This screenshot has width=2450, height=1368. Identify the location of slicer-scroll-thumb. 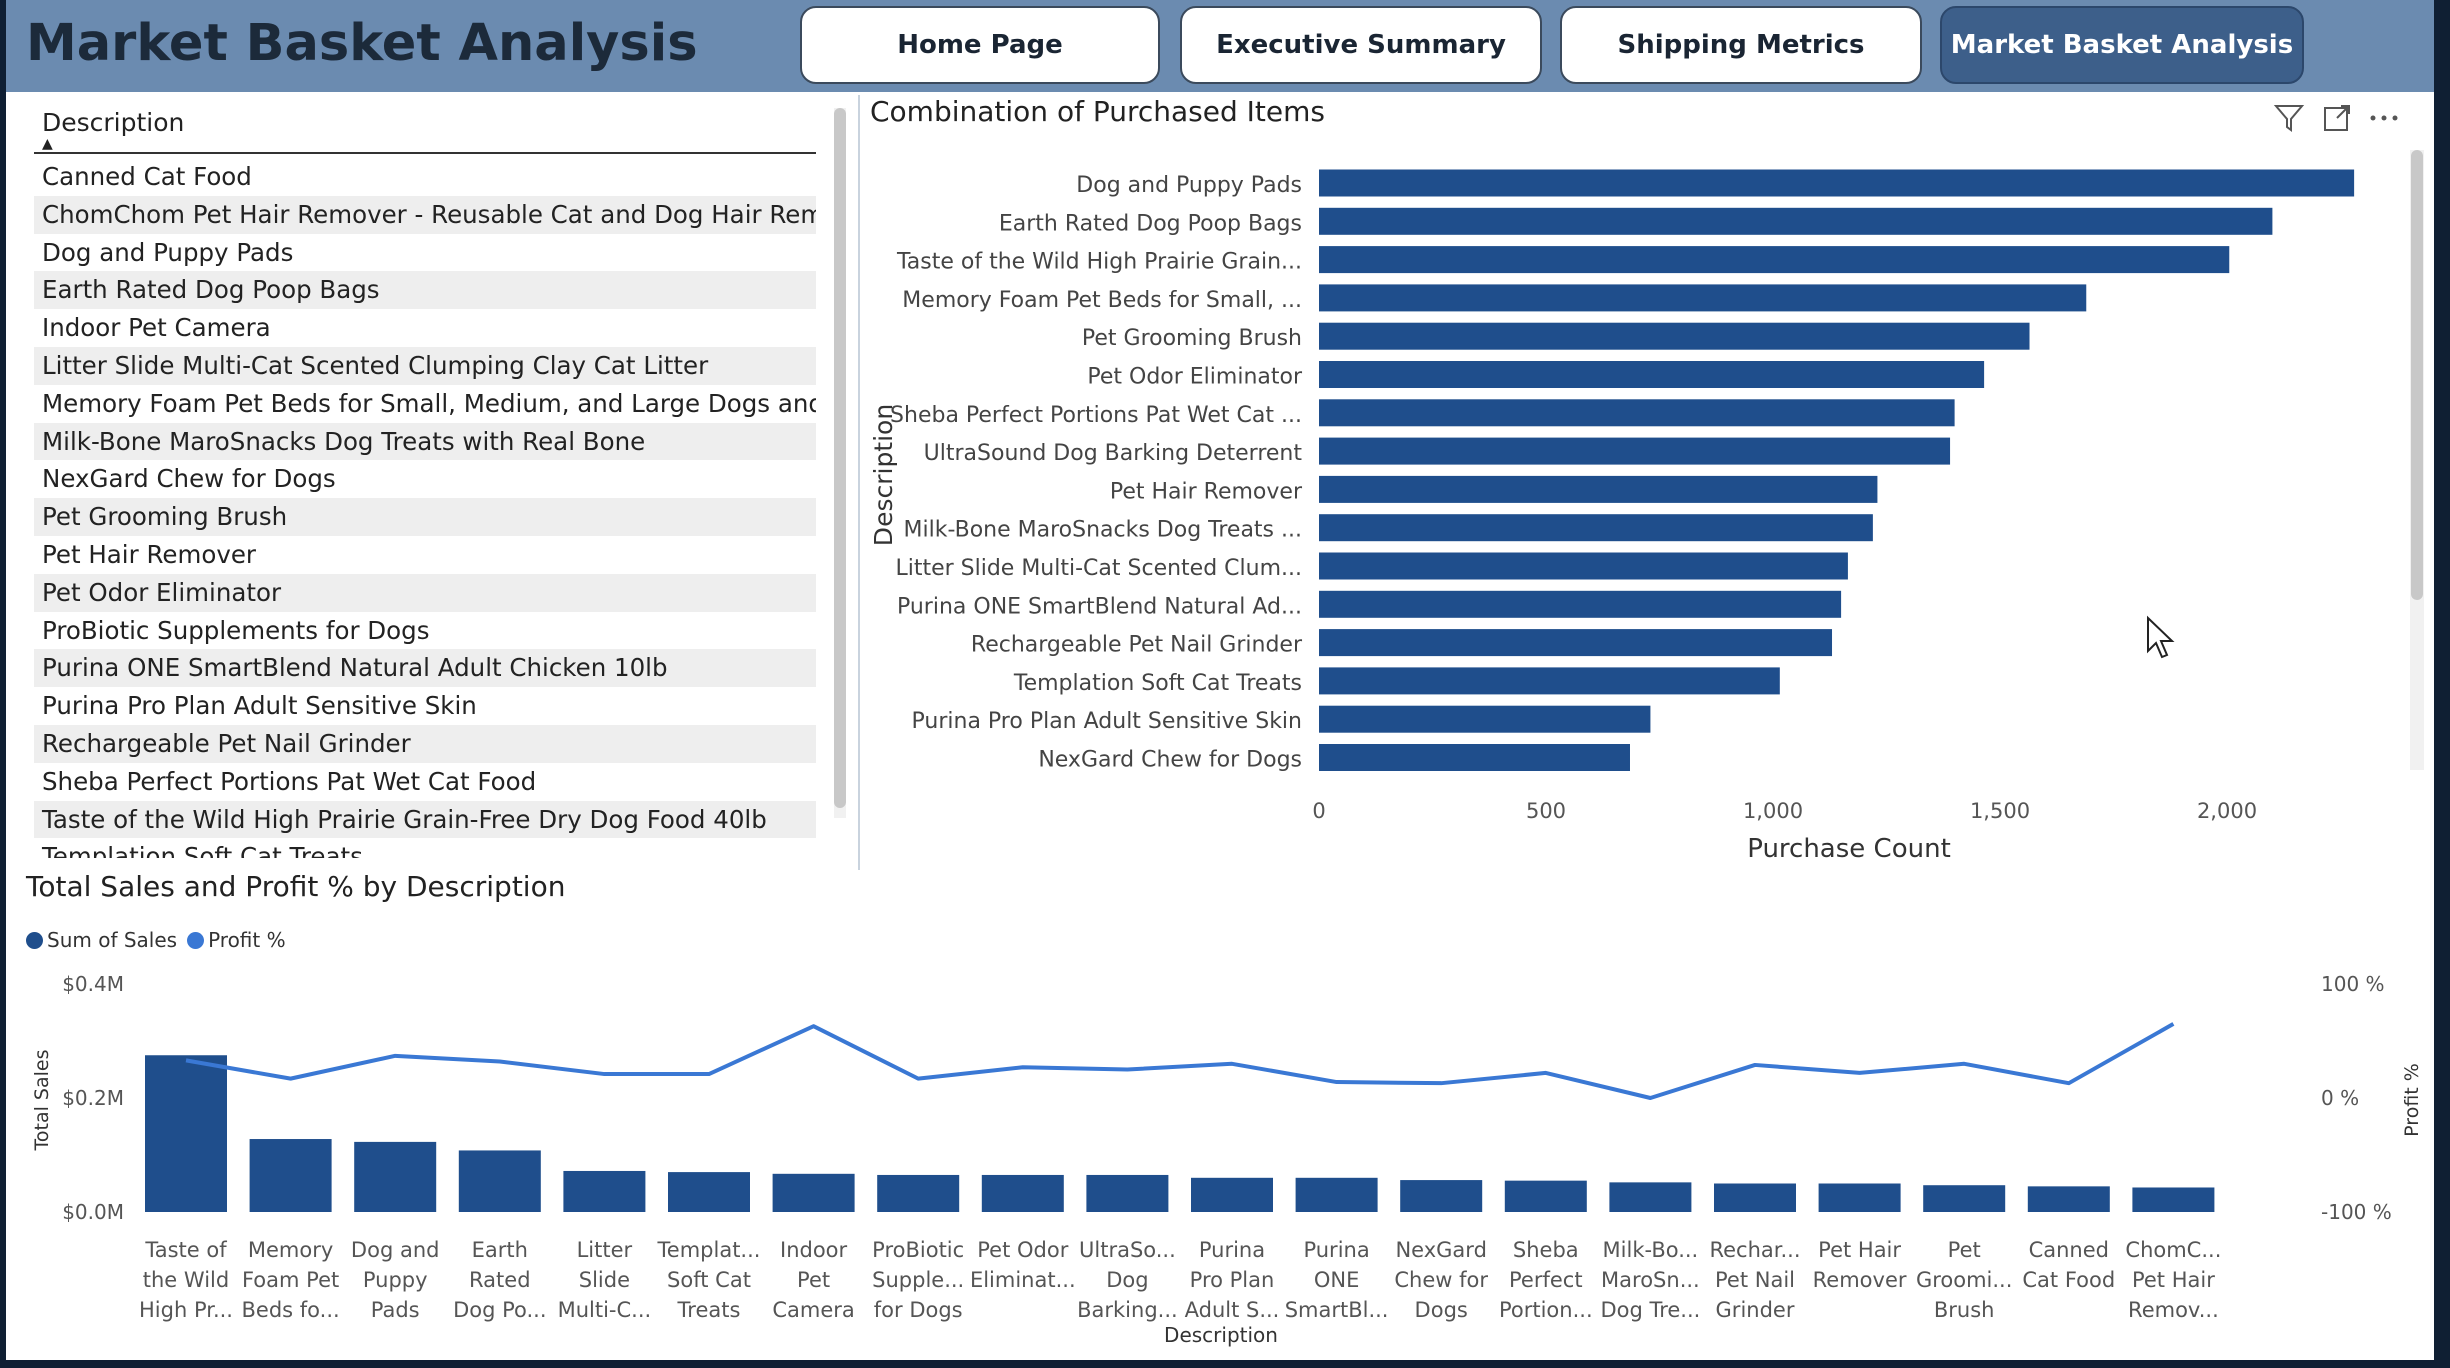
(840, 458).